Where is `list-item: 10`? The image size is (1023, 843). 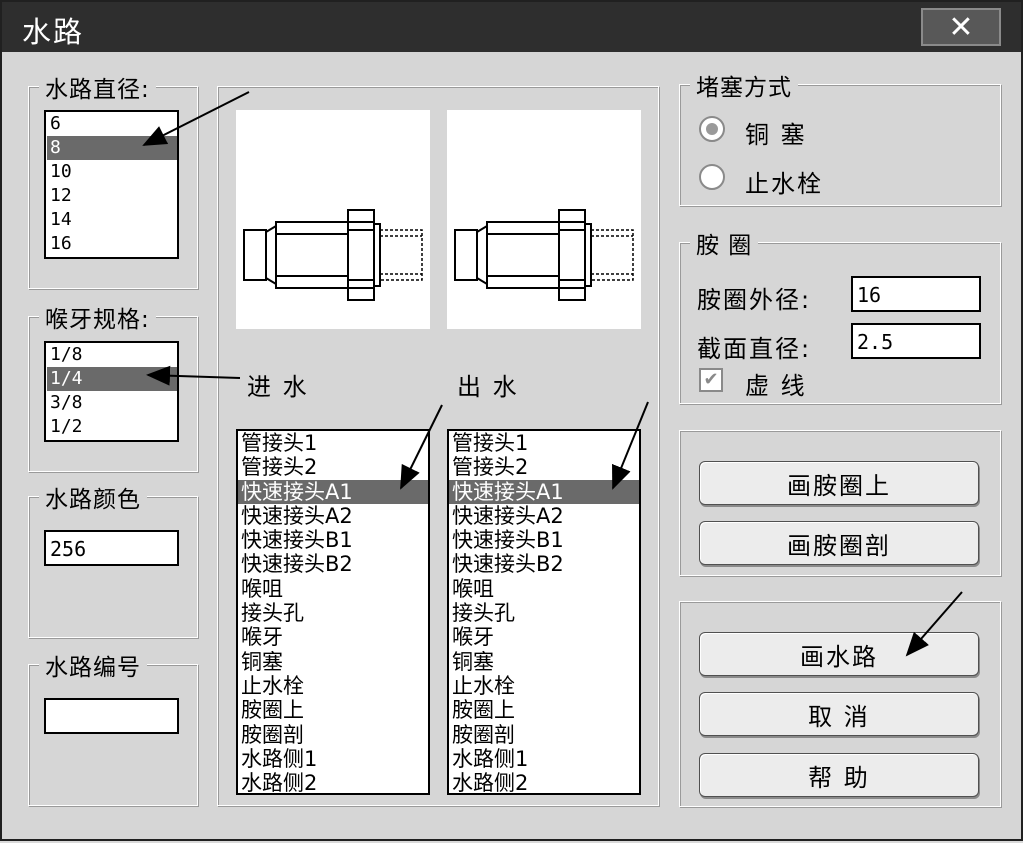
list-item: 10 is located at coordinates (112, 172).